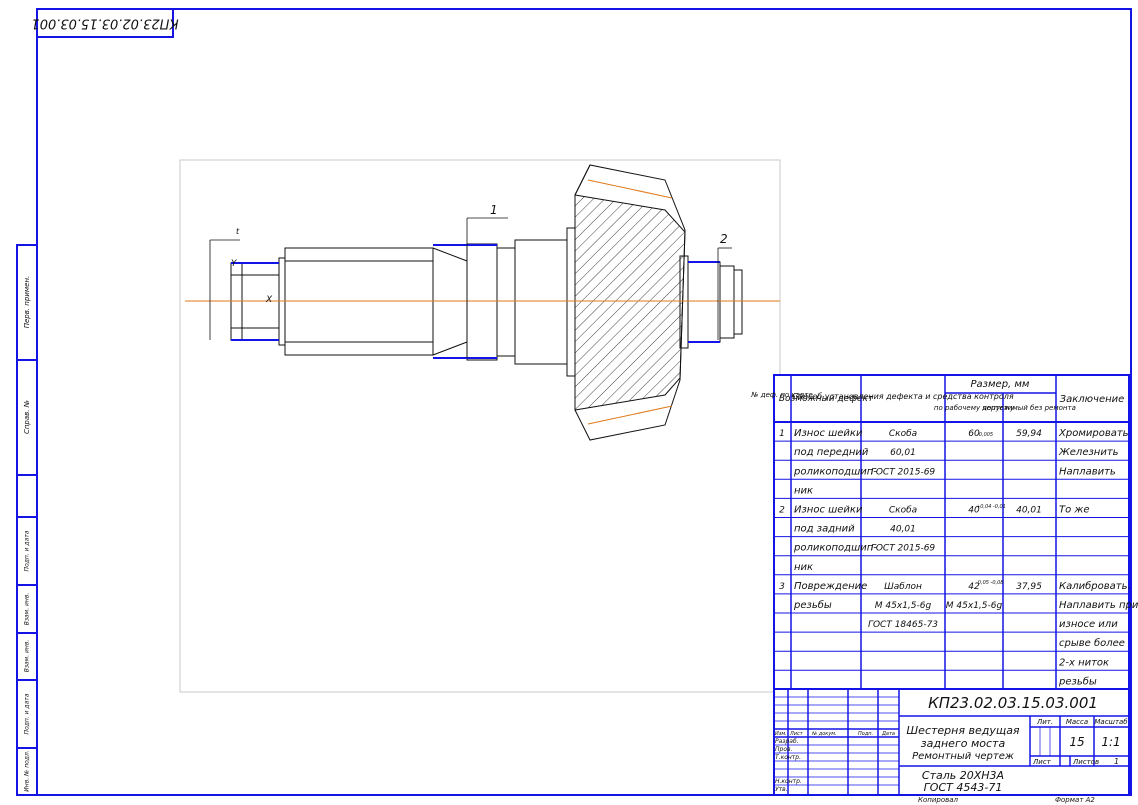 The width and height of the screenshot is (1138, 805). Describe the element at coordinates (782, 511) in the screenshot. I see `table-cell: 2` at that location.